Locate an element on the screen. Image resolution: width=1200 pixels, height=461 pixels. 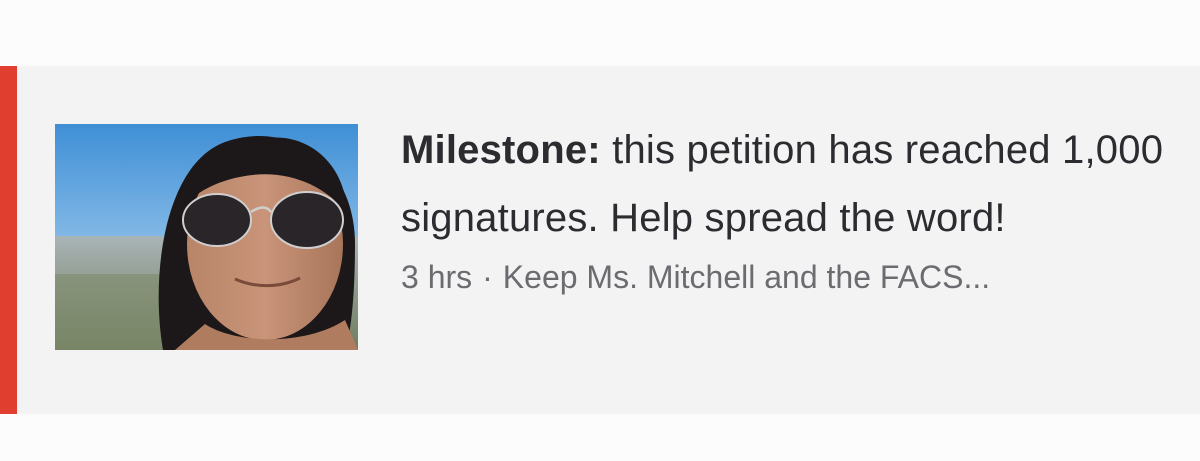
milestone-label: Milestone: is located at coordinates (501, 150).